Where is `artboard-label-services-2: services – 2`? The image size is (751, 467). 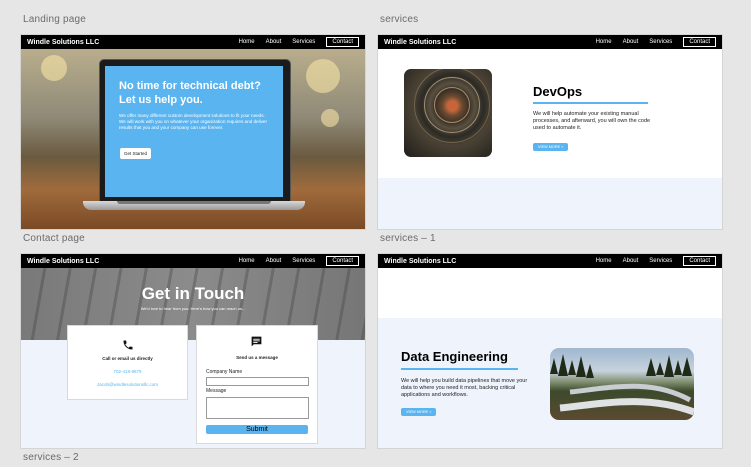
artboard-label-services-2: services – 2 is located at coordinates (51, 457).